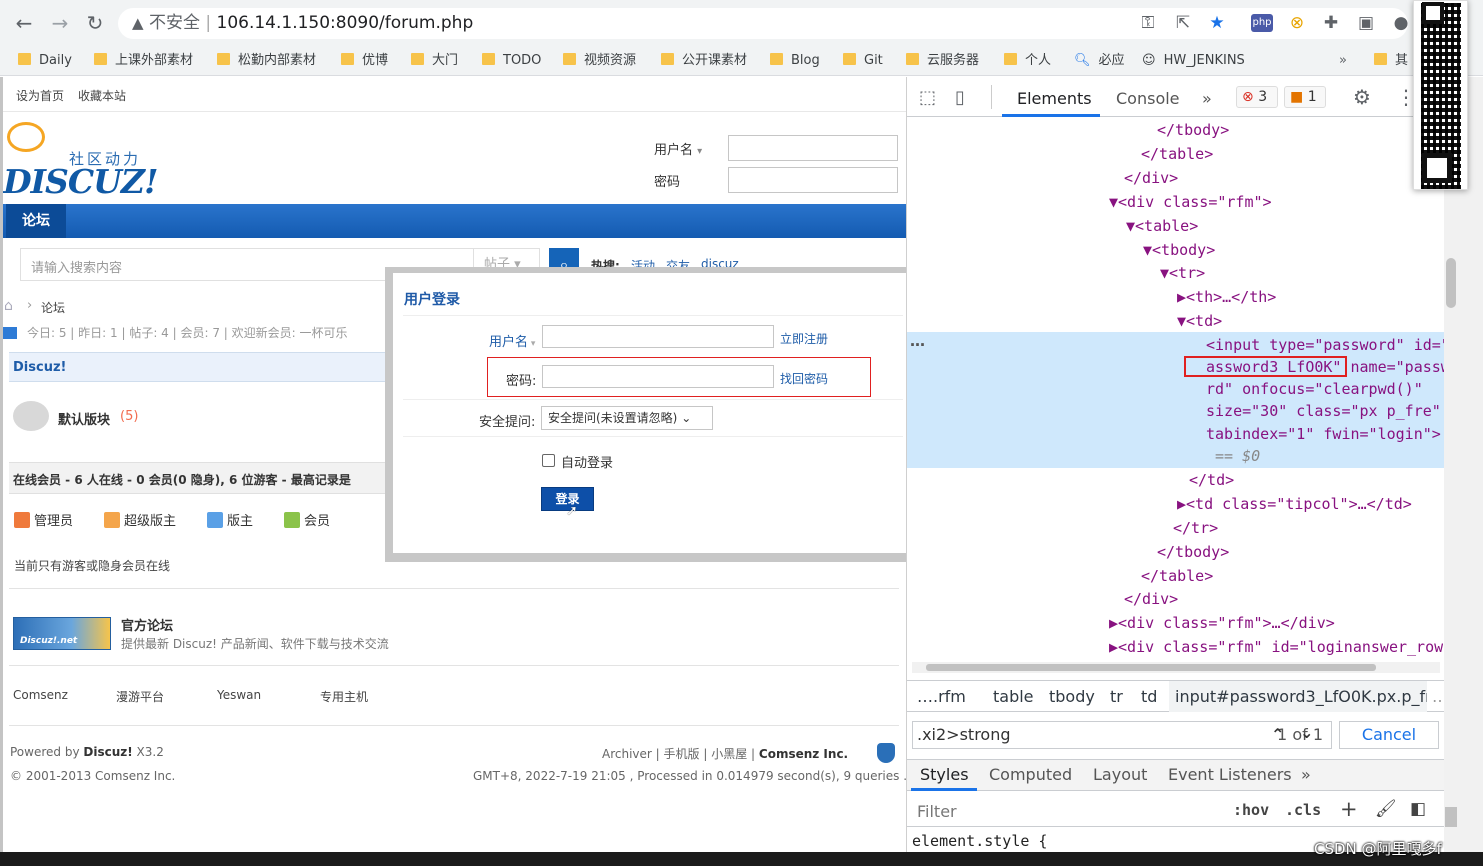 This screenshot has height=866, width=1483. I want to click on side-panel-icon: ▣, so click(1366, 23).